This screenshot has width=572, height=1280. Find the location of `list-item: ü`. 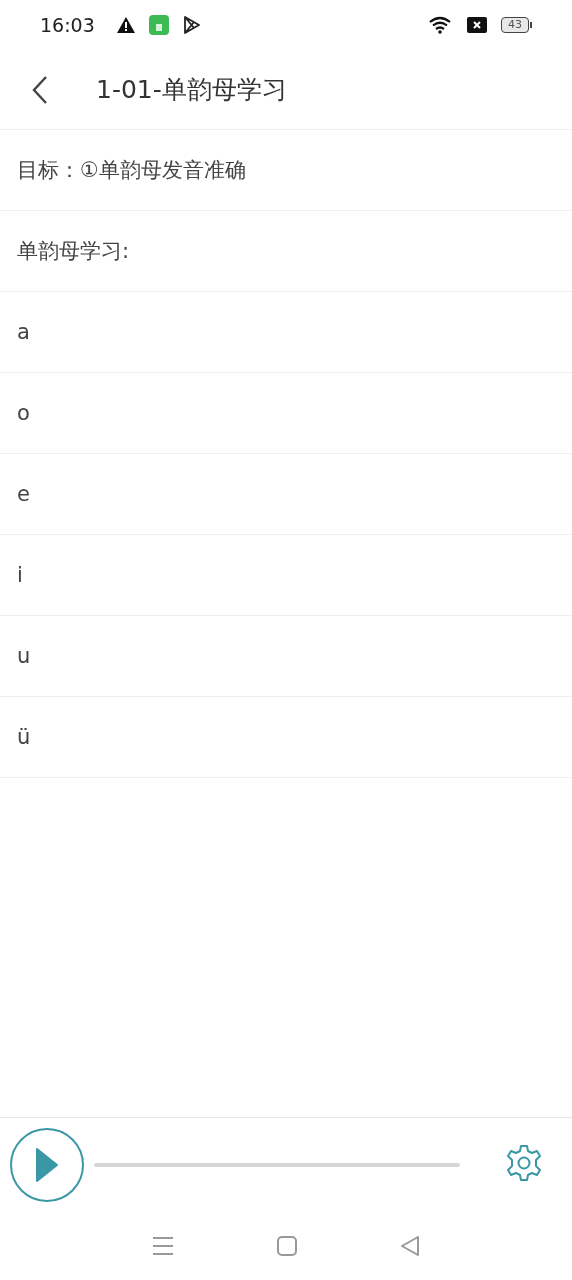

list-item: ü is located at coordinates (286, 737).